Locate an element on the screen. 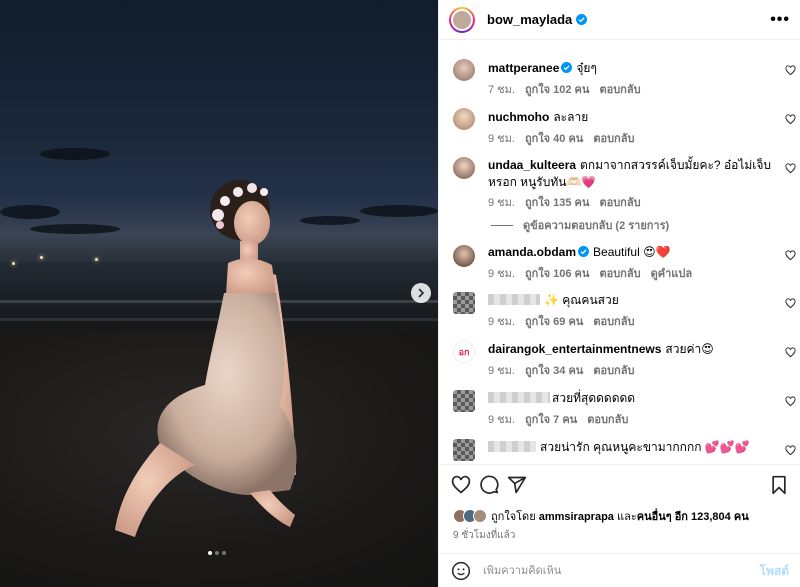 The width and height of the screenshot is (800, 587). comment-body: สวยที่สุดดดดดด is located at coordinates (633, 398).